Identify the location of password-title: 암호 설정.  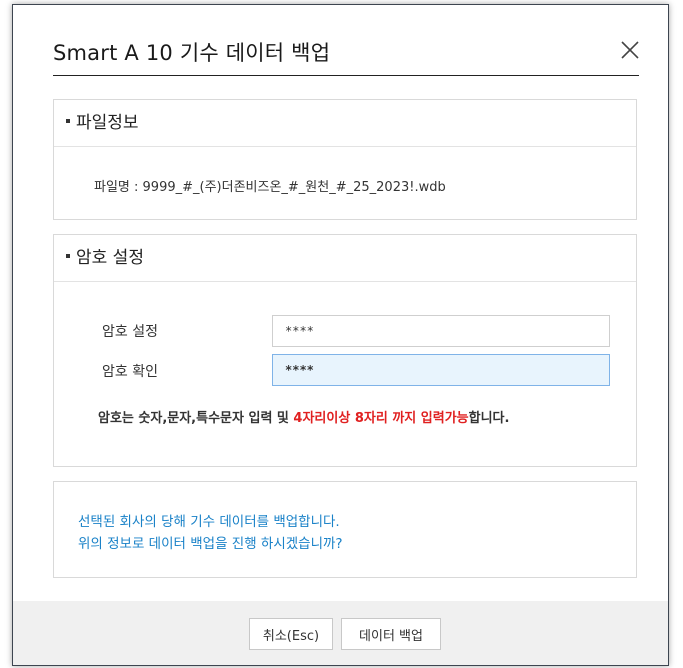
(110, 258).